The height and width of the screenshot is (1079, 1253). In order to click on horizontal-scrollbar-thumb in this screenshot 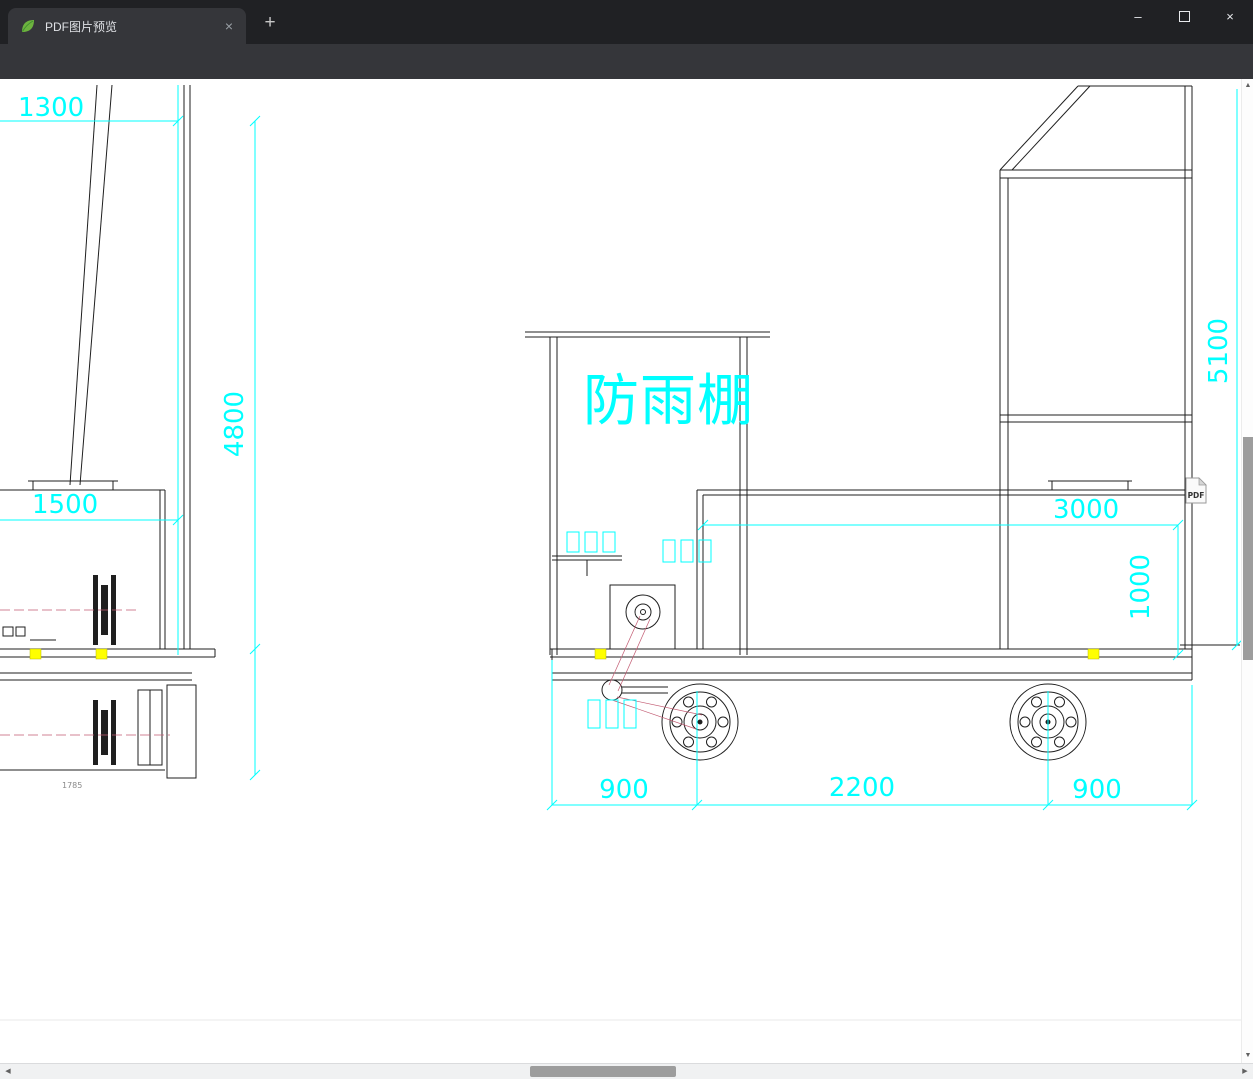, I will do `click(603, 1071)`.